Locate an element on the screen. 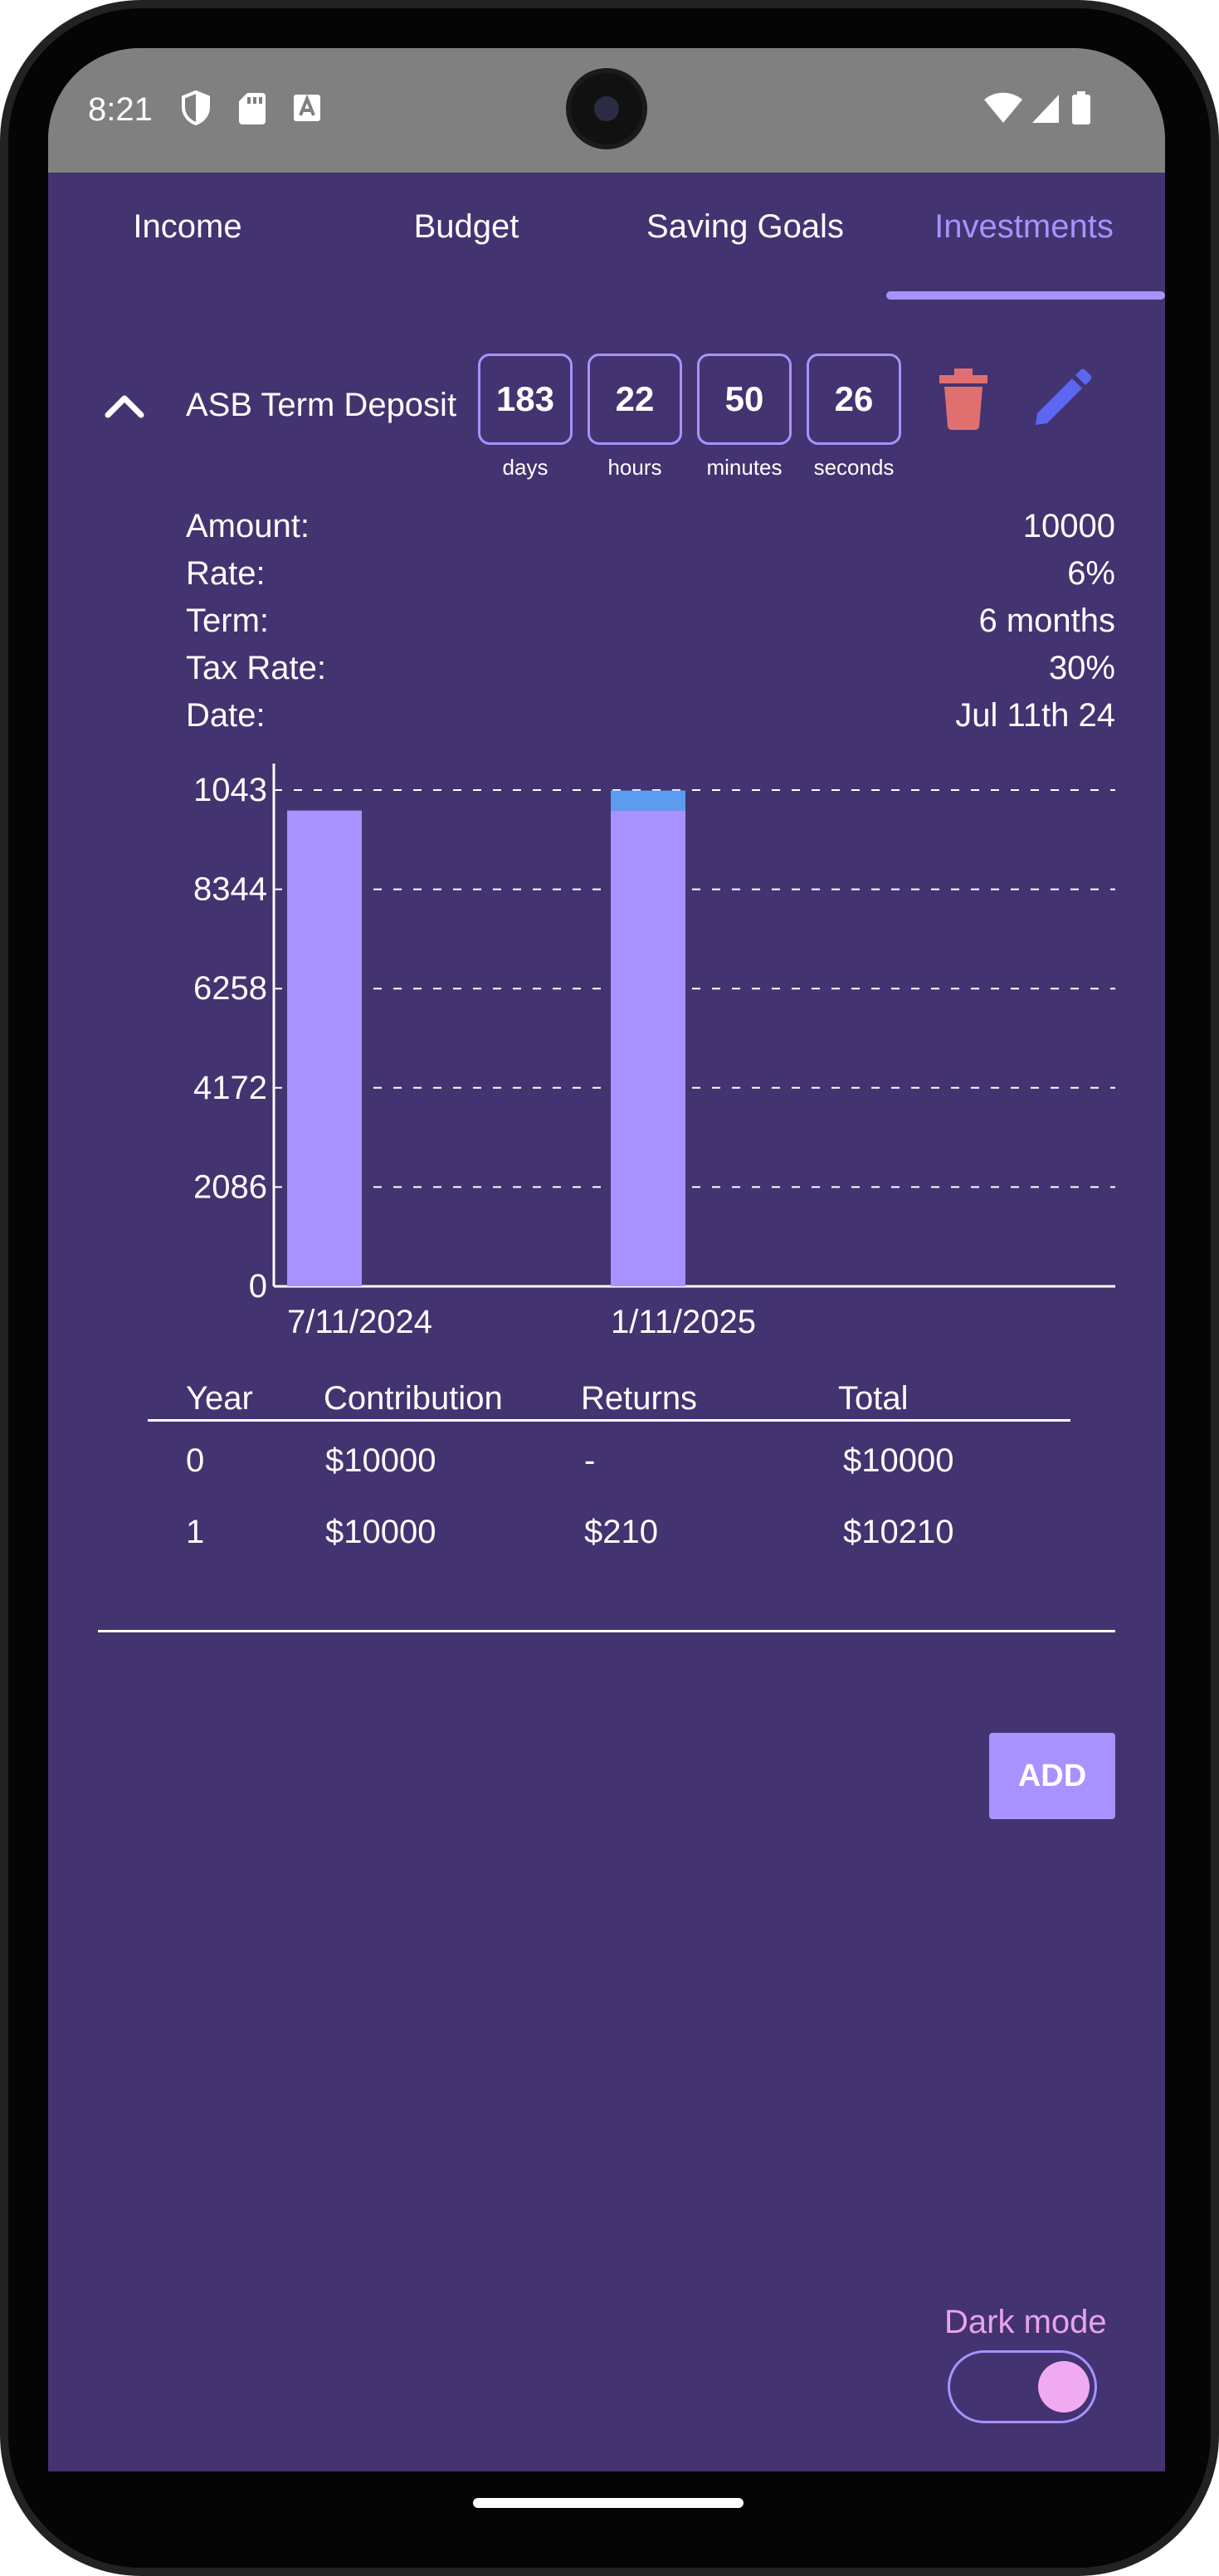 The width and height of the screenshot is (1219, 2576). dark-mode-toggle is located at coordinates (1023, 2387).